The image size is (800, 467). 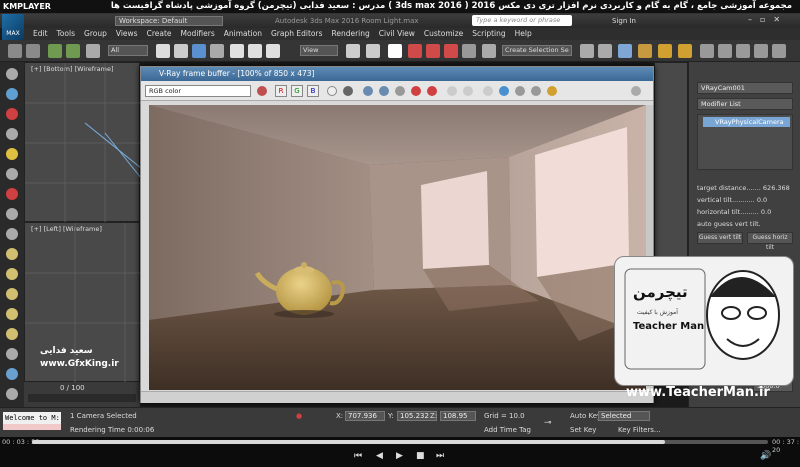 I want to click on auto-key-button: Auto Key, so click(x=585, y=416).